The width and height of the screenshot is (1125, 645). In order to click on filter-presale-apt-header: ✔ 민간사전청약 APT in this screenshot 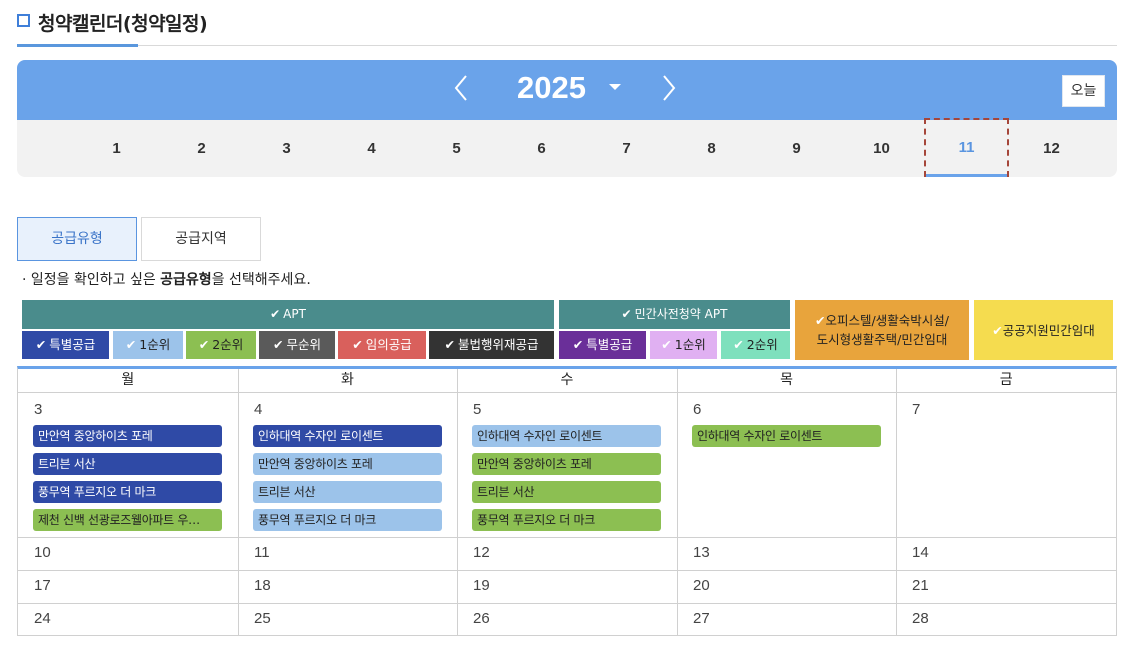, I will do `click(674, 314)`.